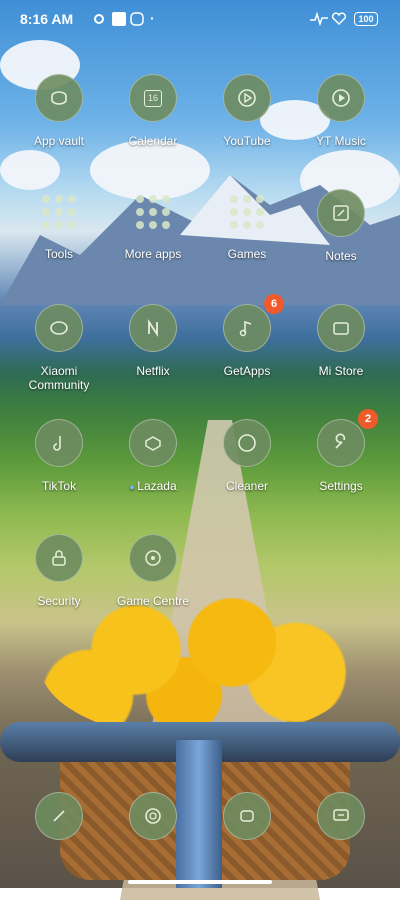  What do you see at coordinates (59, 212) in the screenshot?
I see `tools-folder-icon` at bounding box center [59, 212].